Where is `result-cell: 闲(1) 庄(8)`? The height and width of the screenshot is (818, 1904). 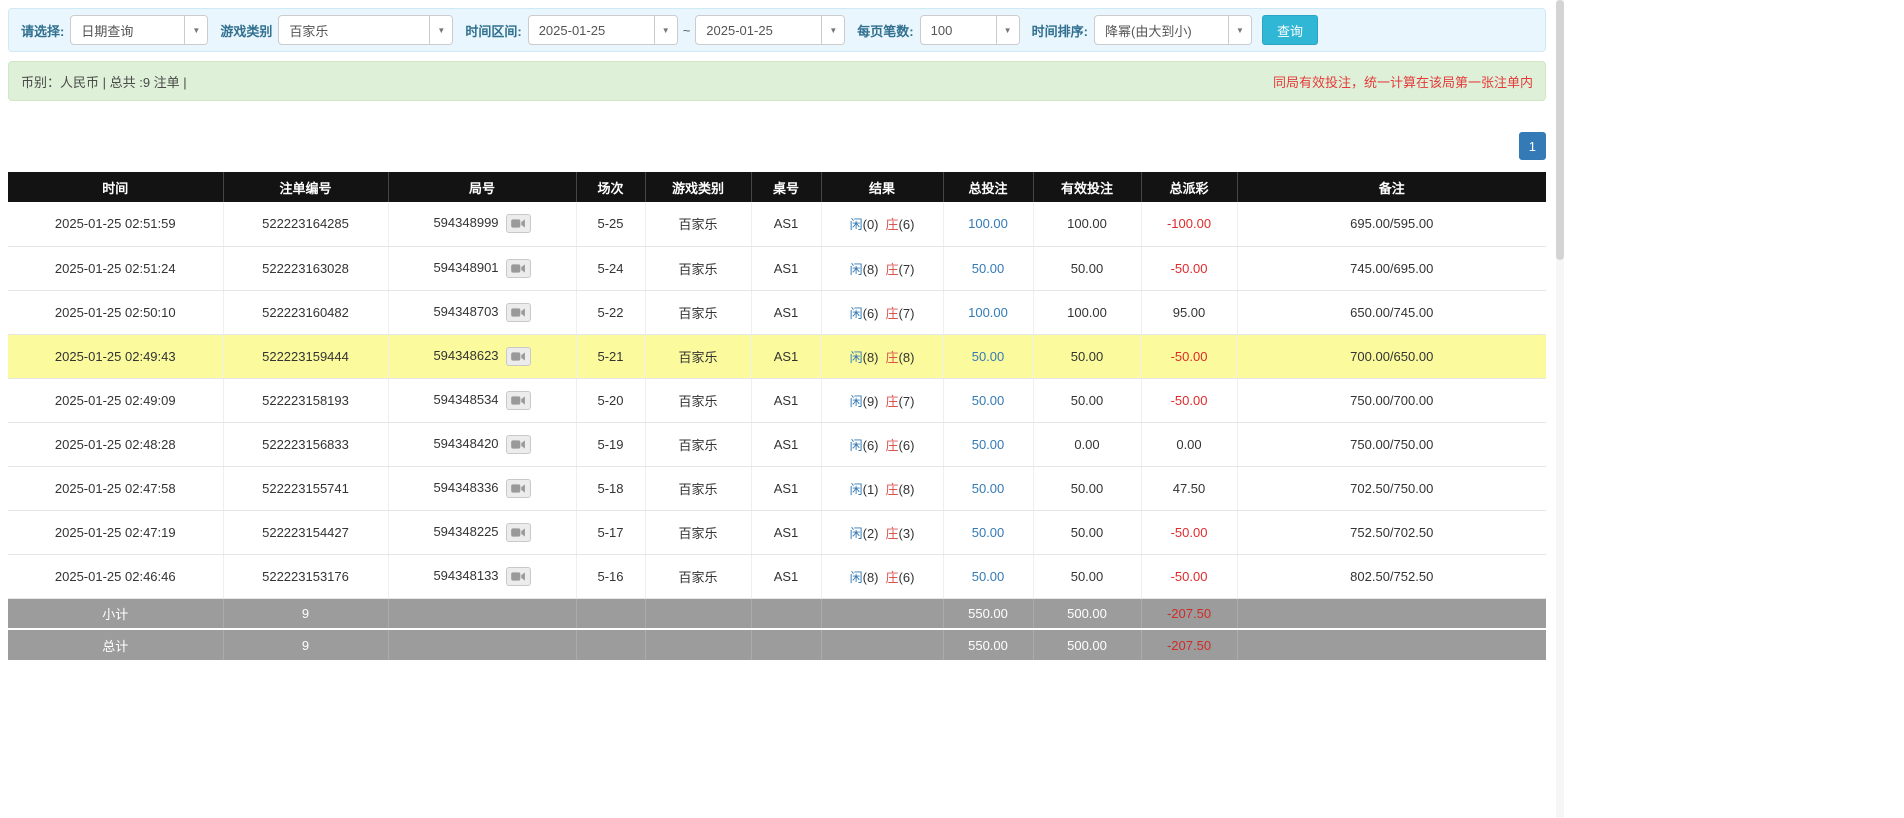
result-cell: 闲(1) 庄(8) is located at coordinates (882, 488).